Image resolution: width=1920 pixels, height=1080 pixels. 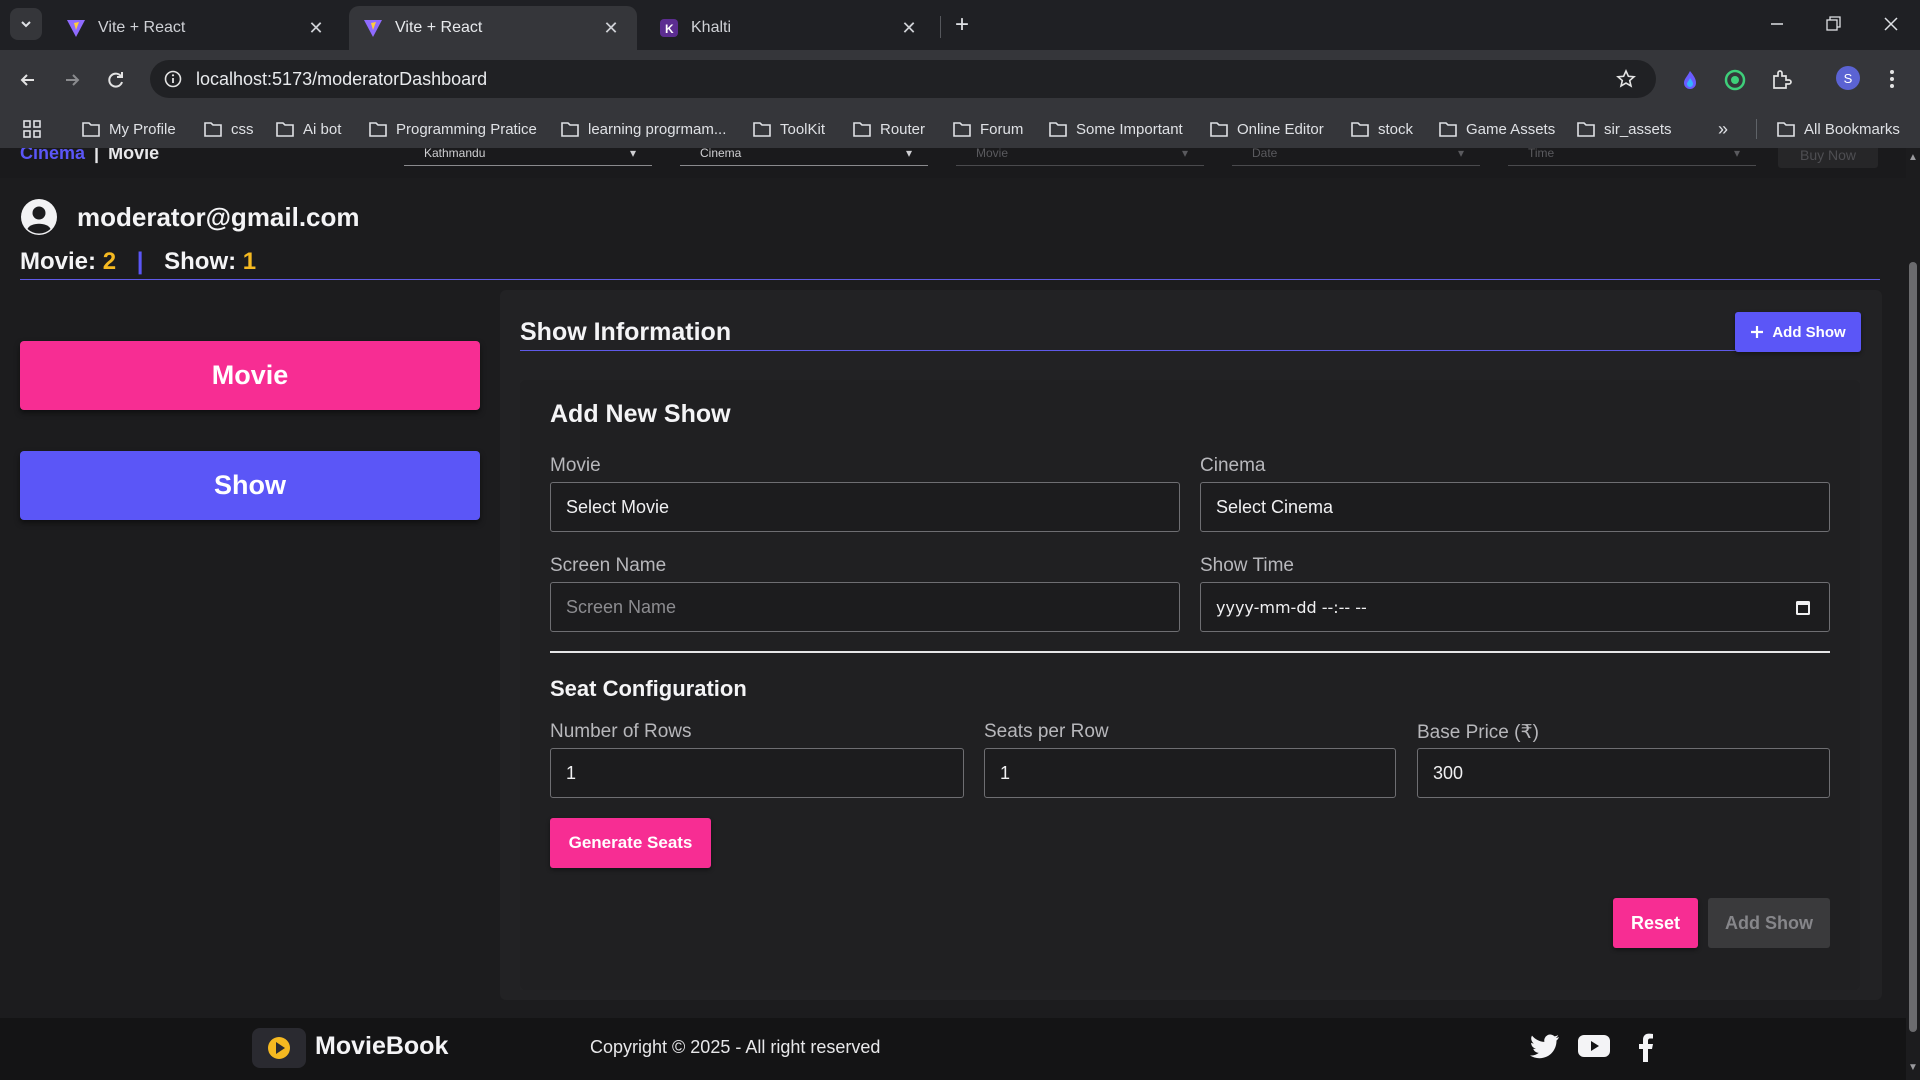 I want to click on minimize-icon, so click(x=1777, y=24).